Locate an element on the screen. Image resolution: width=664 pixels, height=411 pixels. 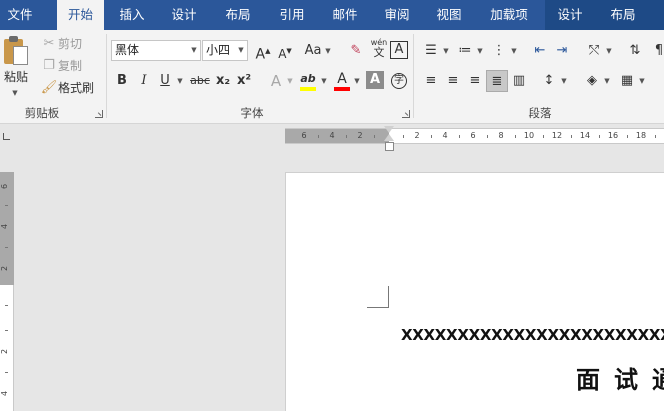
line-spacing-dropdown-icon: ▼ is located at coordinates (564, 81).